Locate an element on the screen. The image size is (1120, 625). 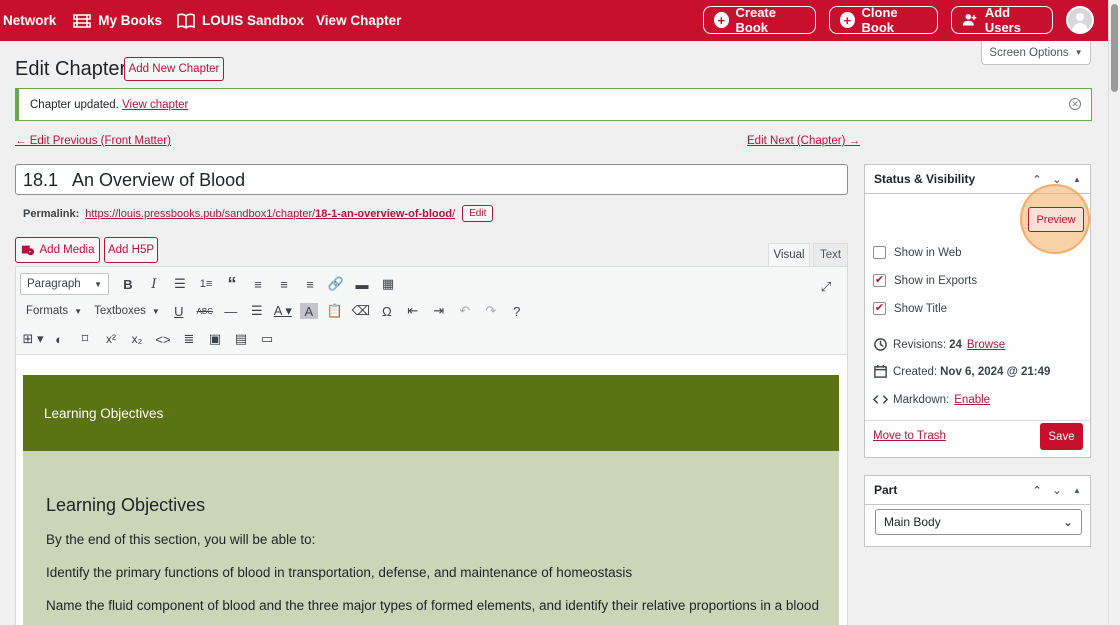
add-users-button: Add Users is located at coordinates (1002, 20).